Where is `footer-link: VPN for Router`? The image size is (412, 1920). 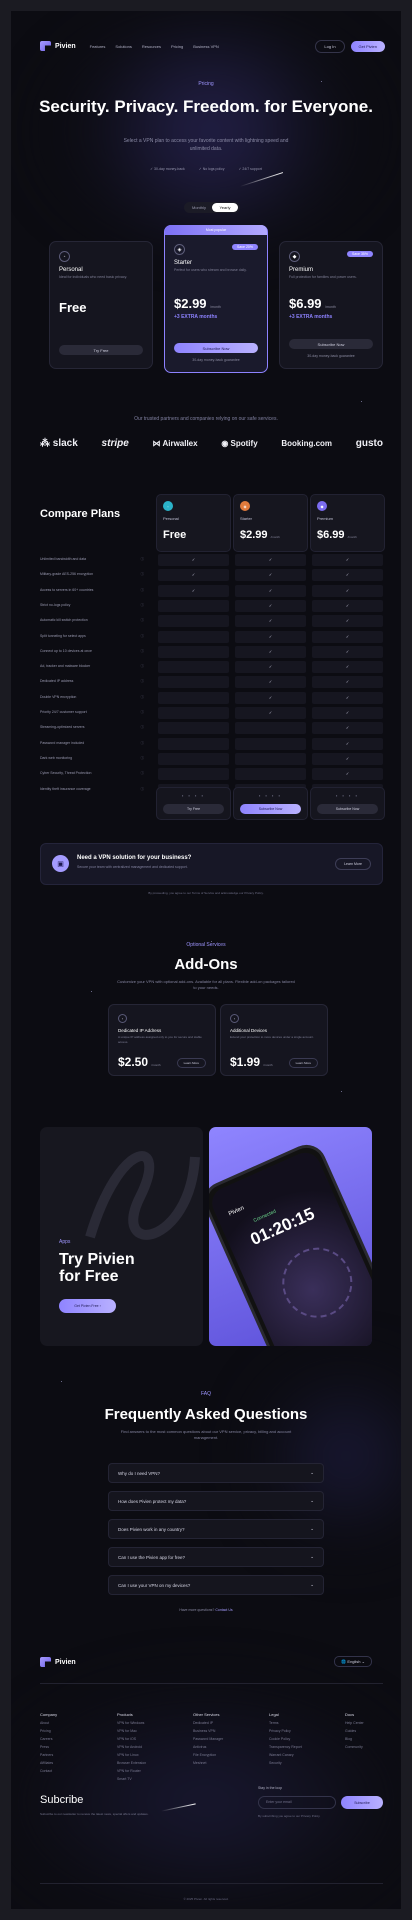
footer-link: VPN for Router is located at coordinates (131, 1771).